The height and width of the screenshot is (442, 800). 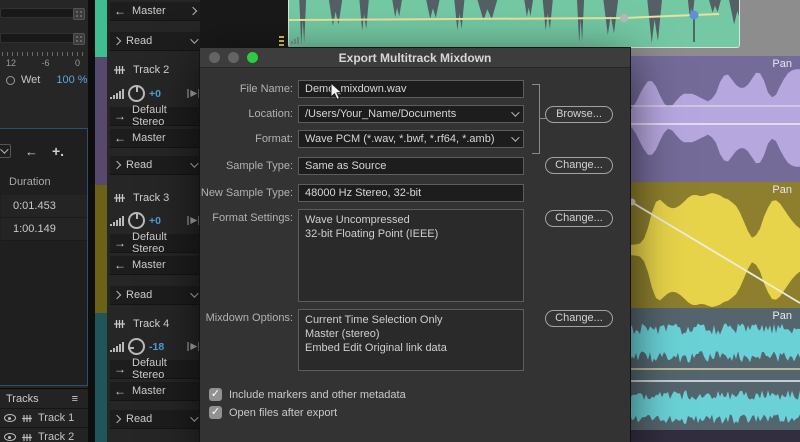 What do you see at coordinates (56, 436) in the screenshot?
I see `track-list-label: Track 2` at bounding box center [56, 436].